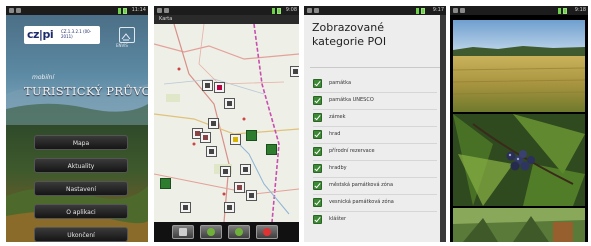  Describe the element at coordinates (40, 34) in the screenshot. I see `logo-text: cz|pi` at that location.